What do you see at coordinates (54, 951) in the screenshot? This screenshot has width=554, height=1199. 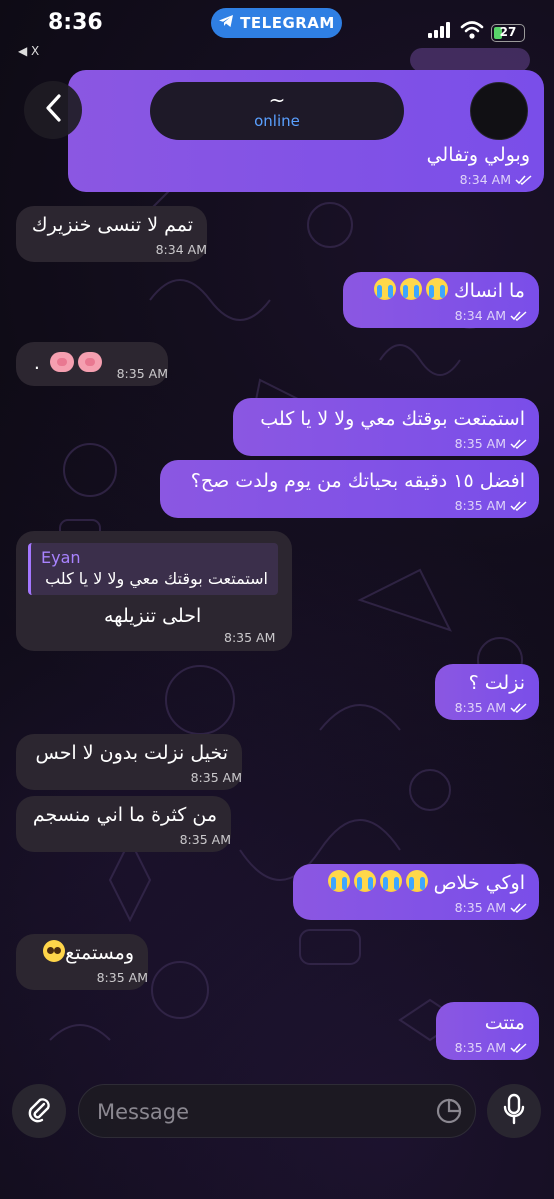 I see `pleading-face-icon` at bounding box center [54, 951].